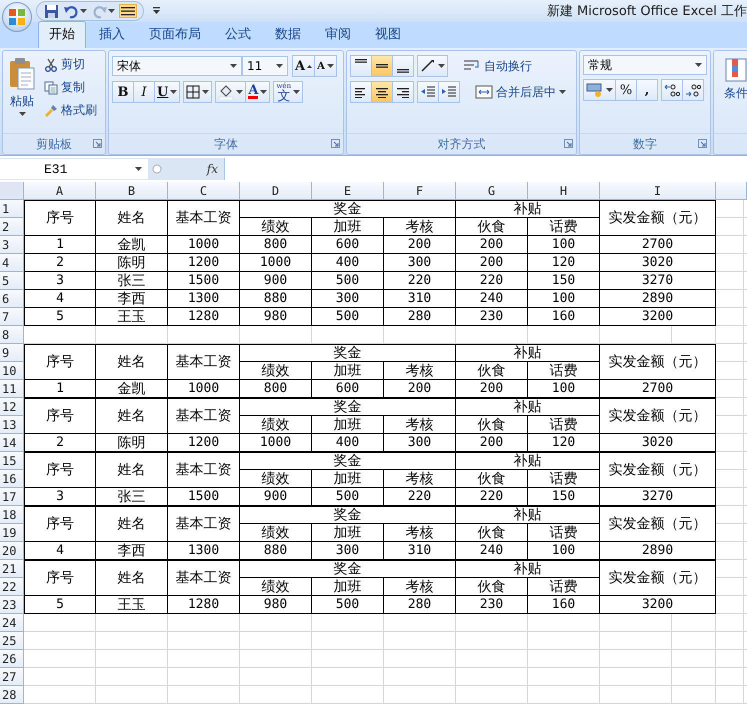  Describe the element at coordinates (672, 90) in the screenshot. I see `increase-decimal-button` at that location.